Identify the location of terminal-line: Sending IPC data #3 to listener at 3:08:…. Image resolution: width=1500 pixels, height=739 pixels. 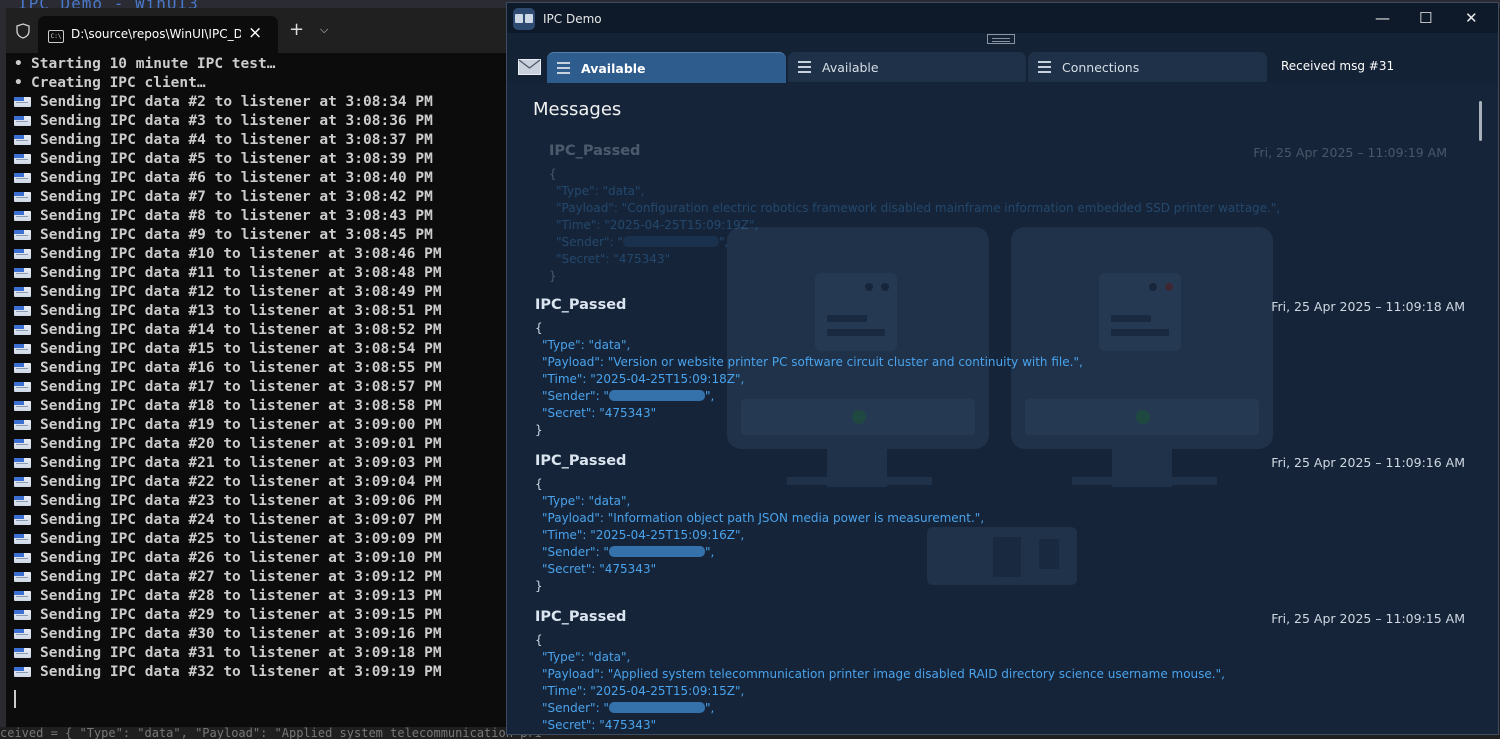
(263, 121).